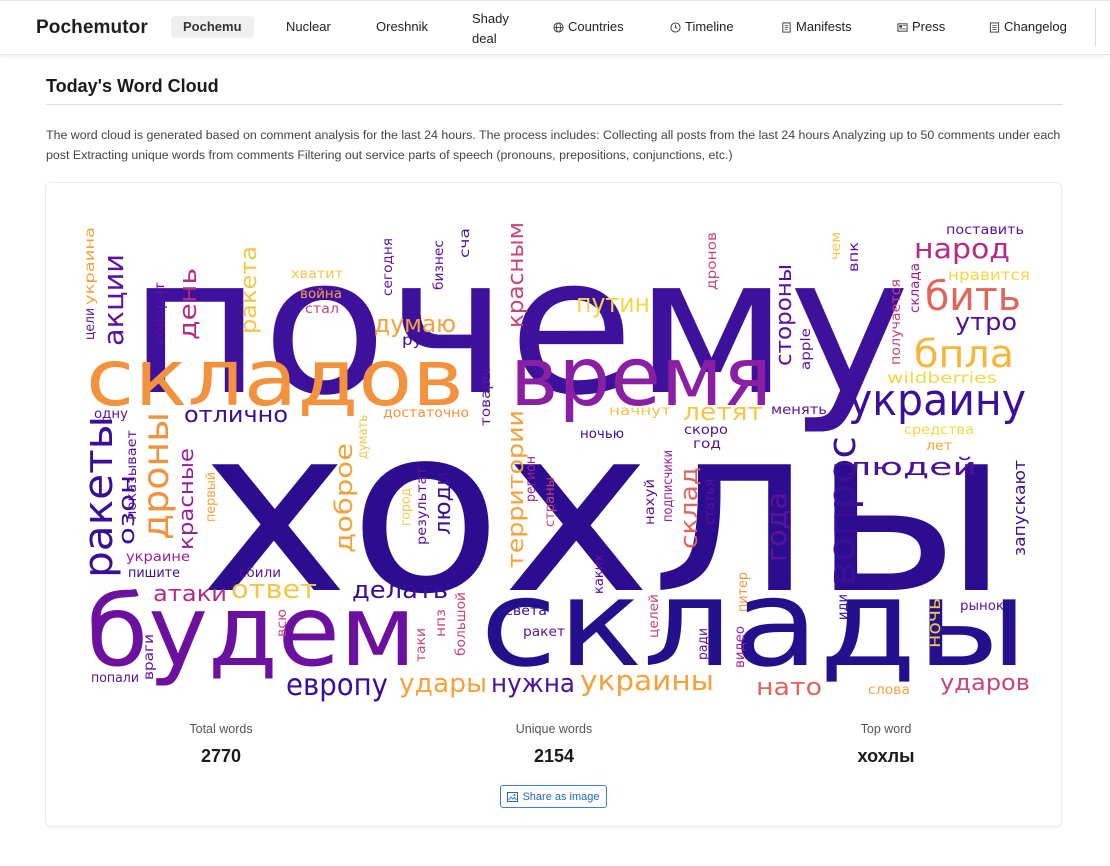  Describe the element at coordinates (282, 623) in the screenshot. I see `word-vsyu: всю` at that location.